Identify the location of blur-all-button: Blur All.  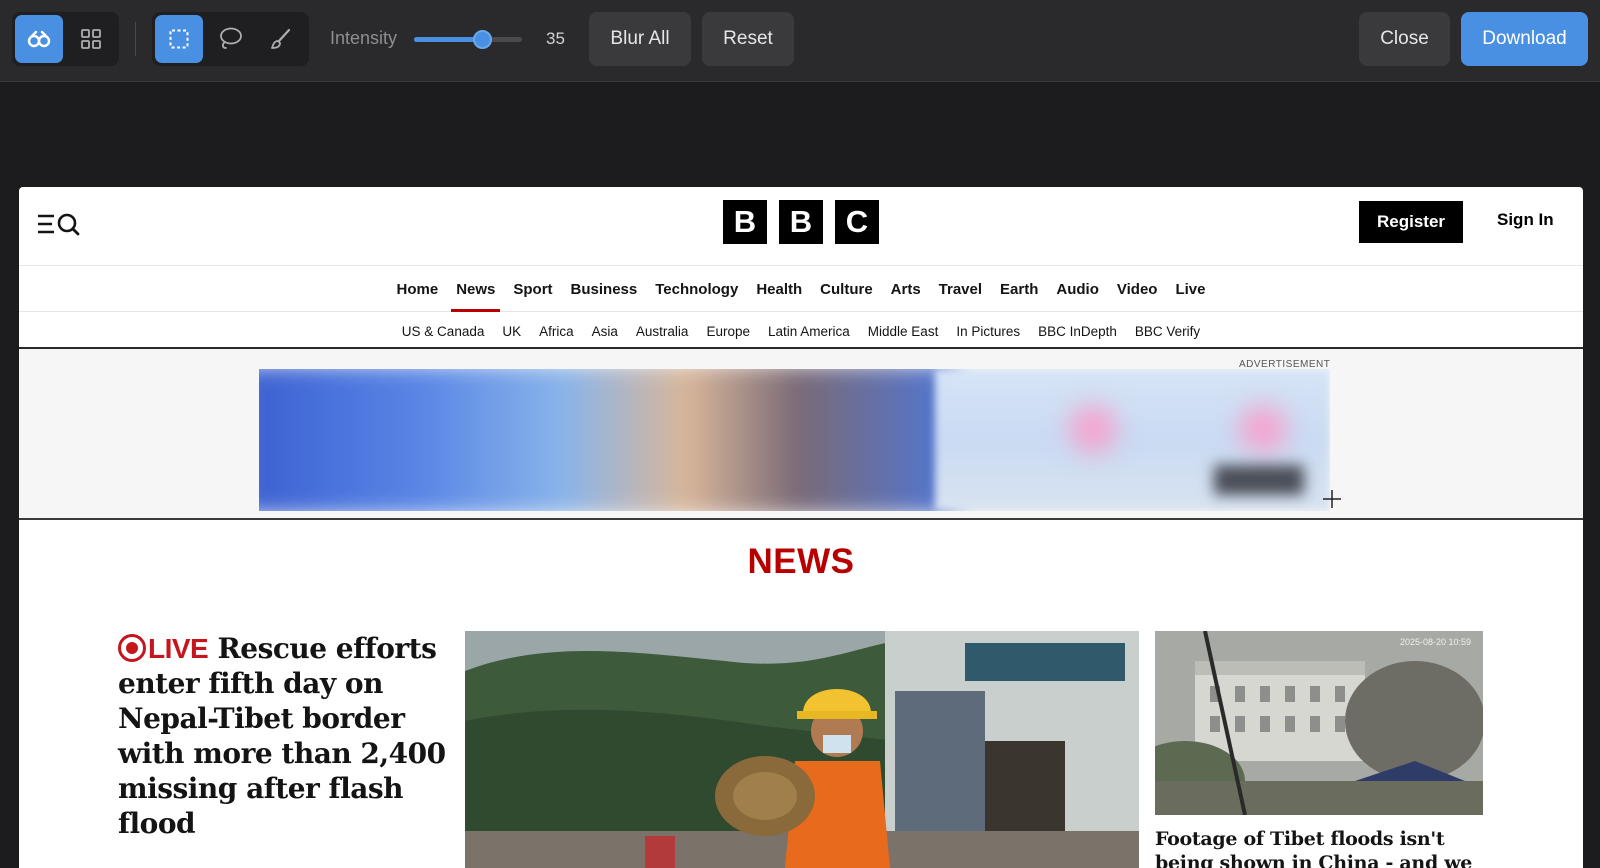
(640, 39).